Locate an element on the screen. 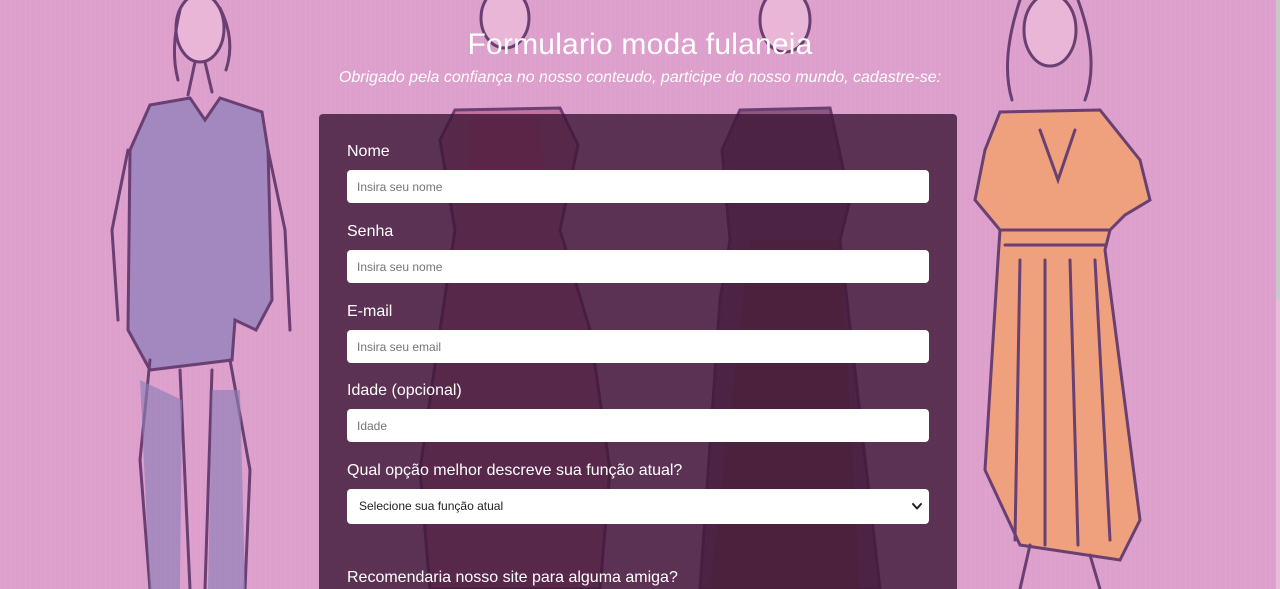 The height and width of the screenshot is (589, 1280). email-field-group: E-mail is located at coordinates (638, 332).